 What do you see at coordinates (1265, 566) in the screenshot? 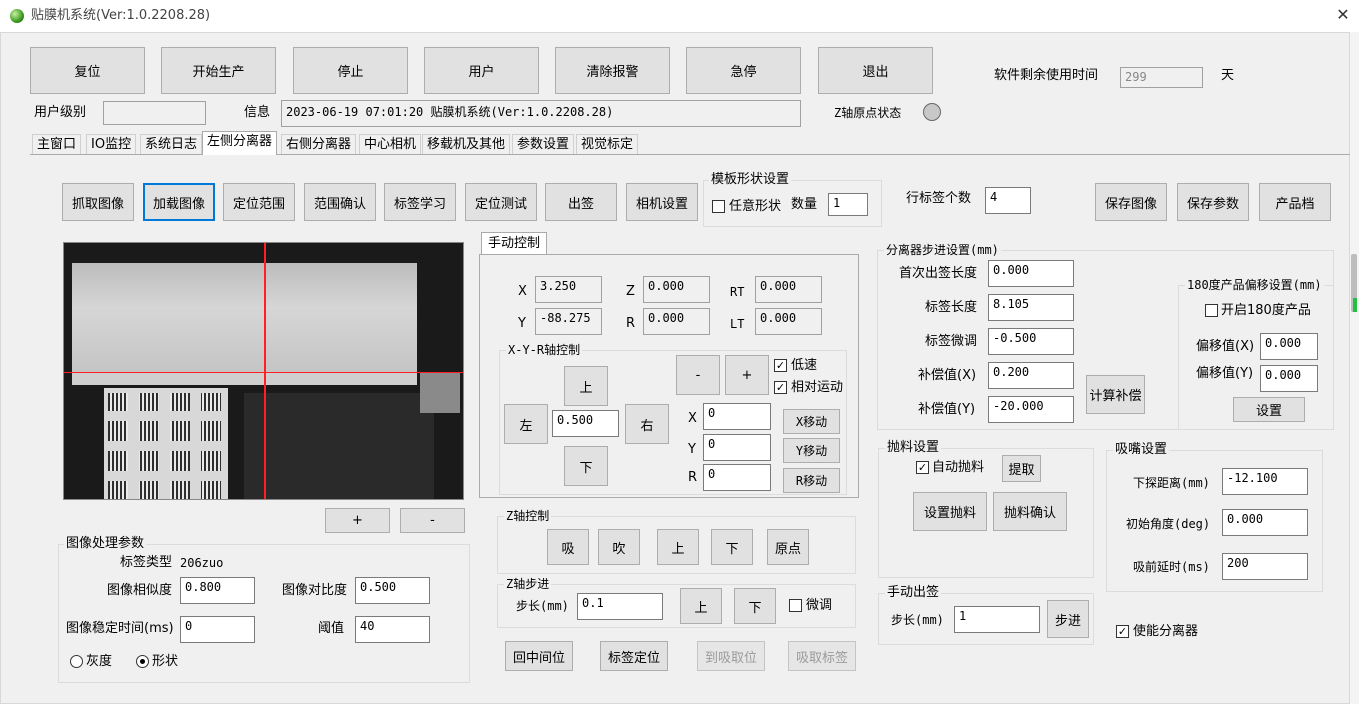
I see `suction-delay-field: 200` at bounding box center [1265, 566].